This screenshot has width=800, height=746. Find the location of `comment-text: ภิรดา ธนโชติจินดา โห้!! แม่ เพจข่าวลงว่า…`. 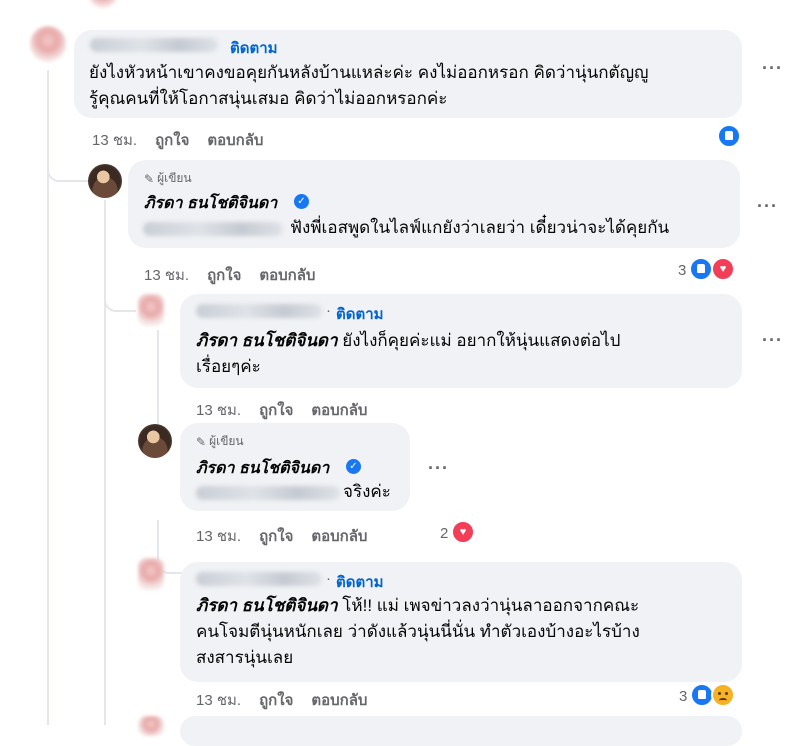

comment-text: ภิรดา ธนโชติจินดา โห้!! แม่ เพจข่าวลงว่า… is located at coordinates (417, 606).